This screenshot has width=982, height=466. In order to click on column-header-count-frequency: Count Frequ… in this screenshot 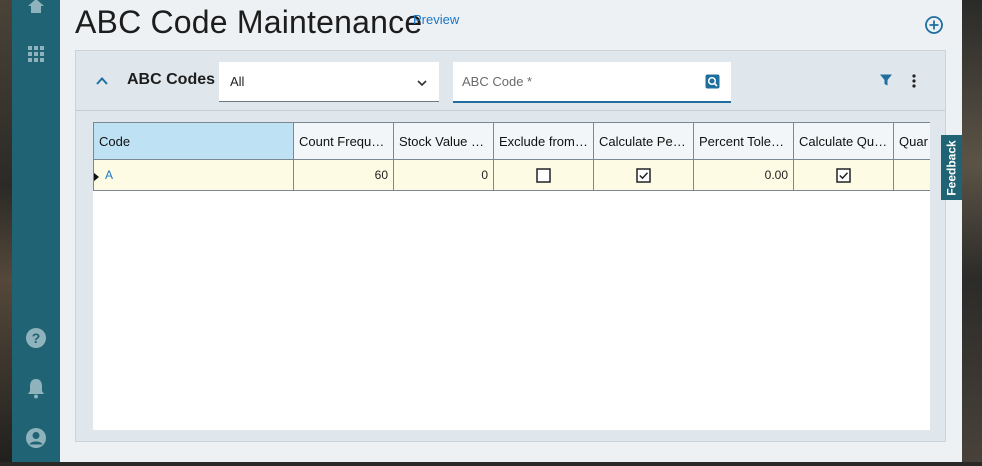, I will do `click(343, 141)`.